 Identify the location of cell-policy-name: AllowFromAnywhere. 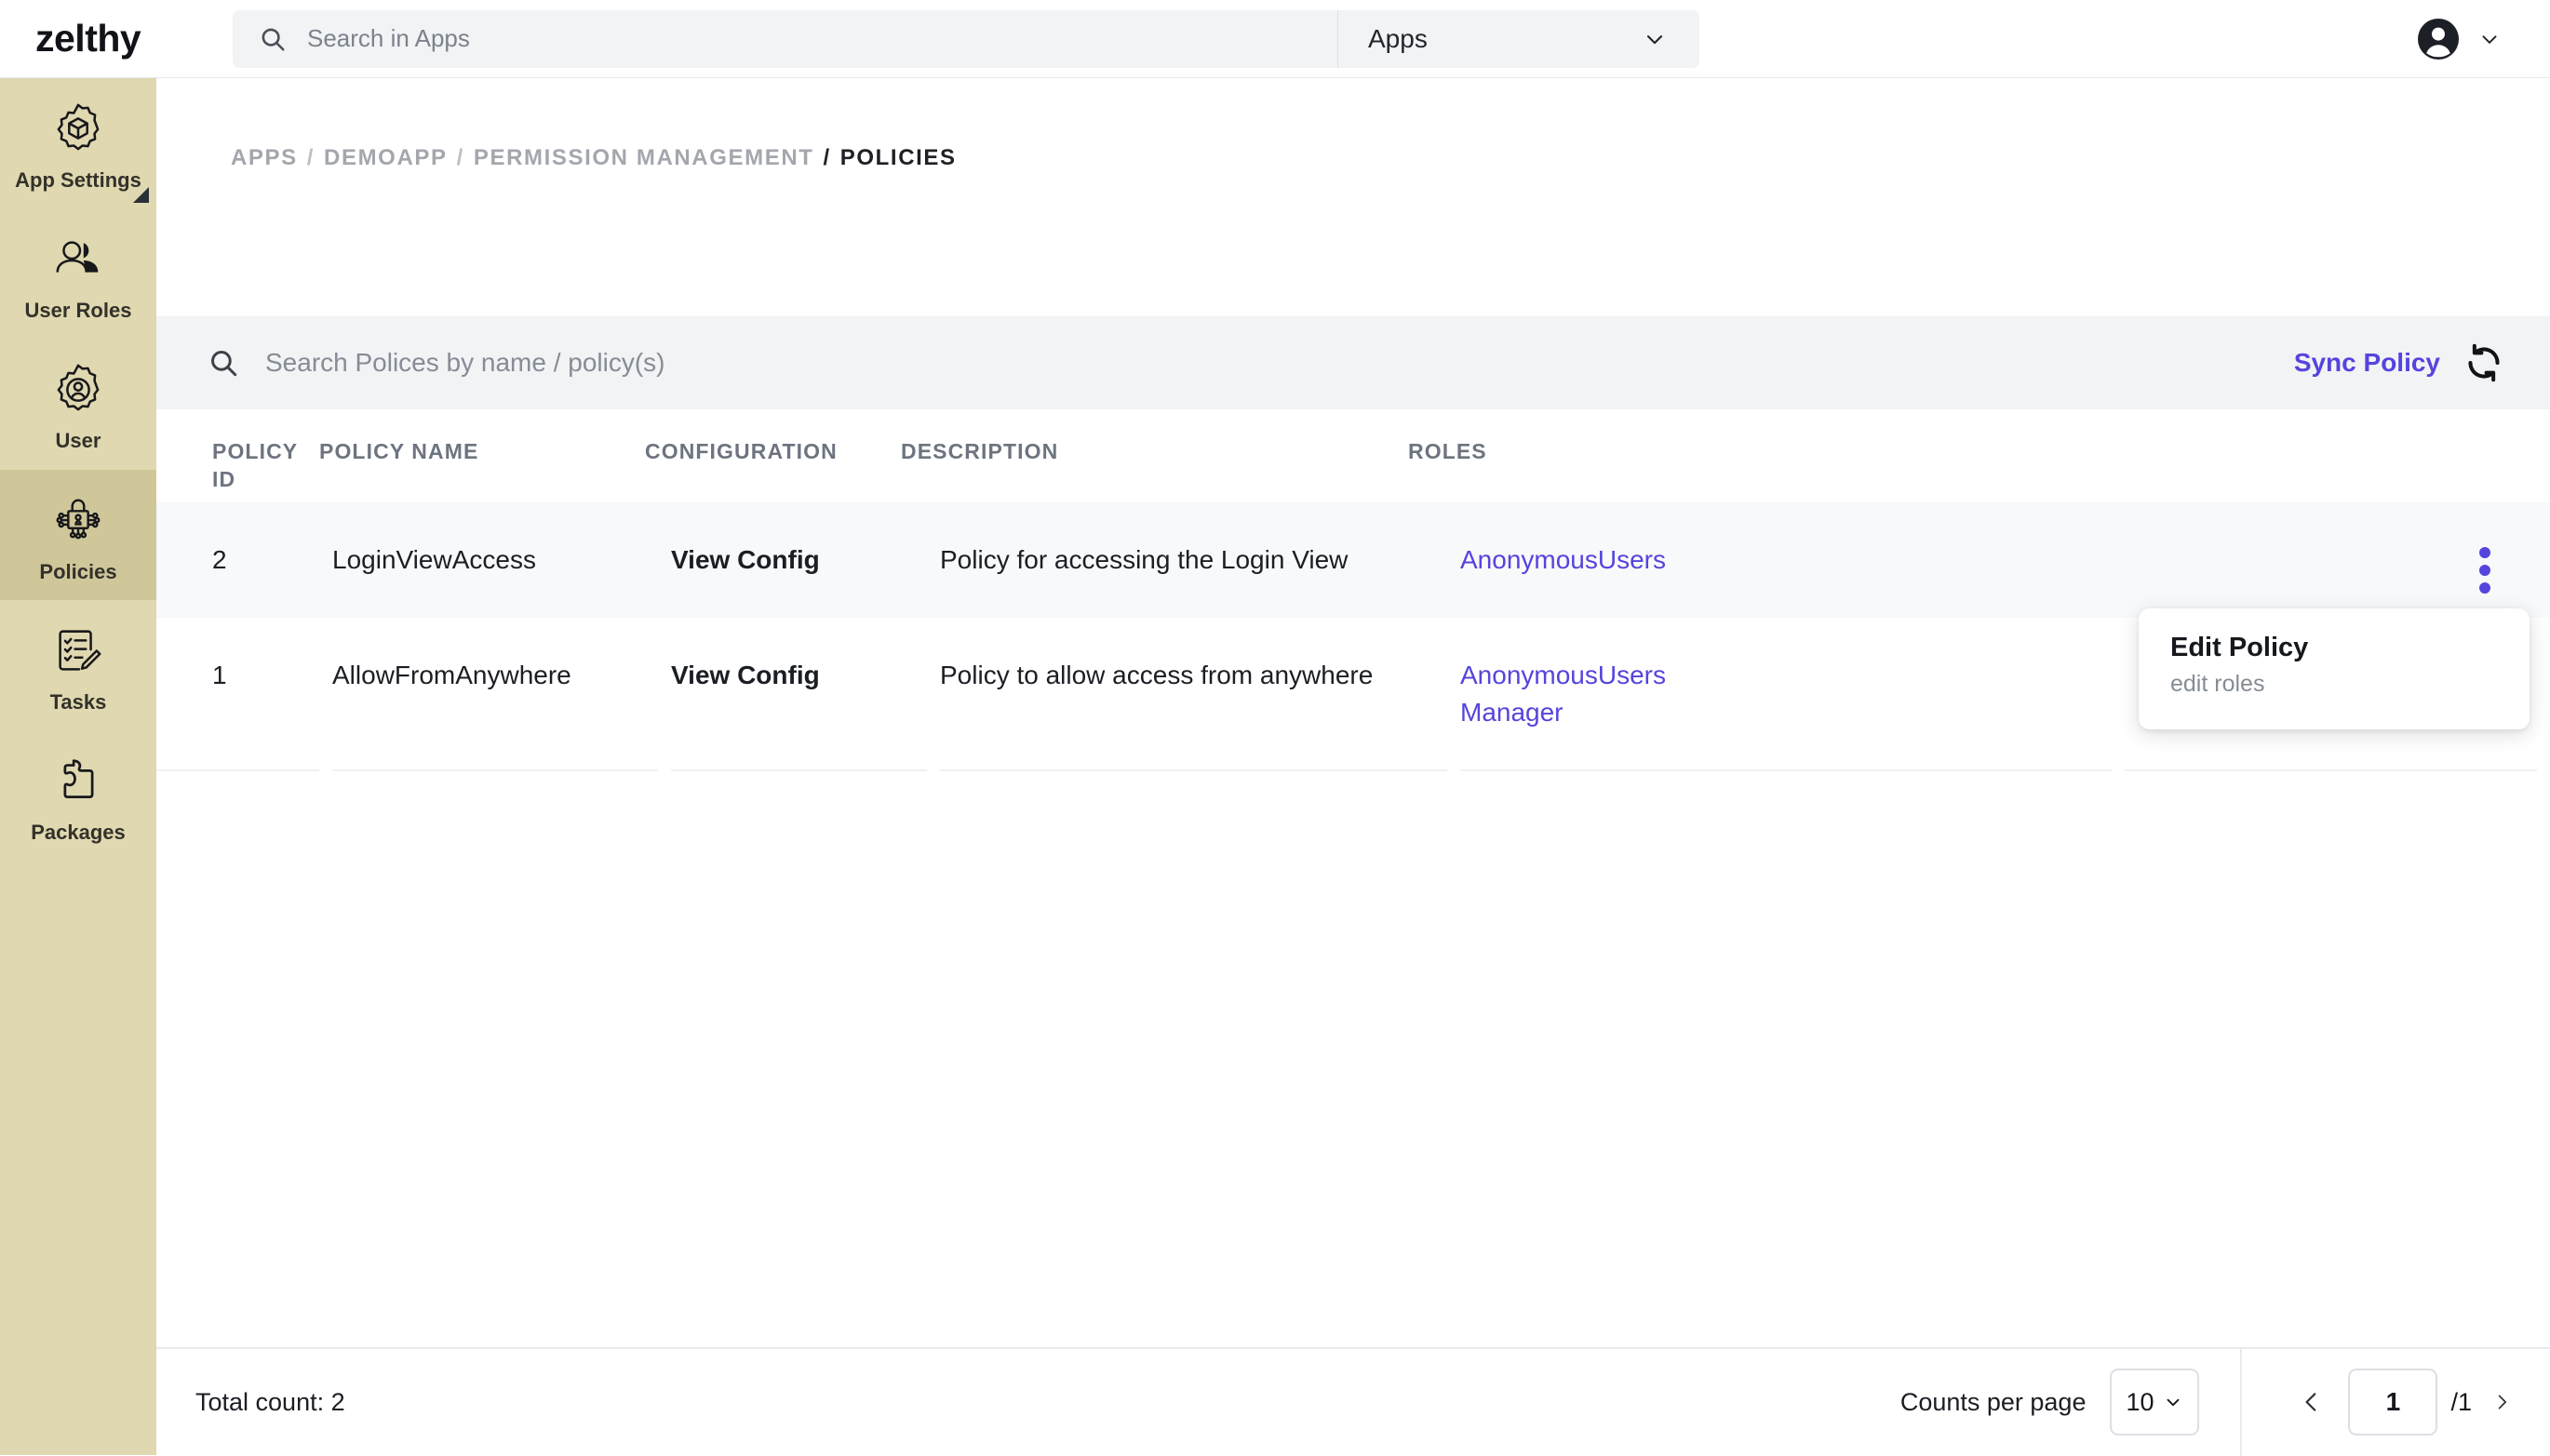
(495, 695).